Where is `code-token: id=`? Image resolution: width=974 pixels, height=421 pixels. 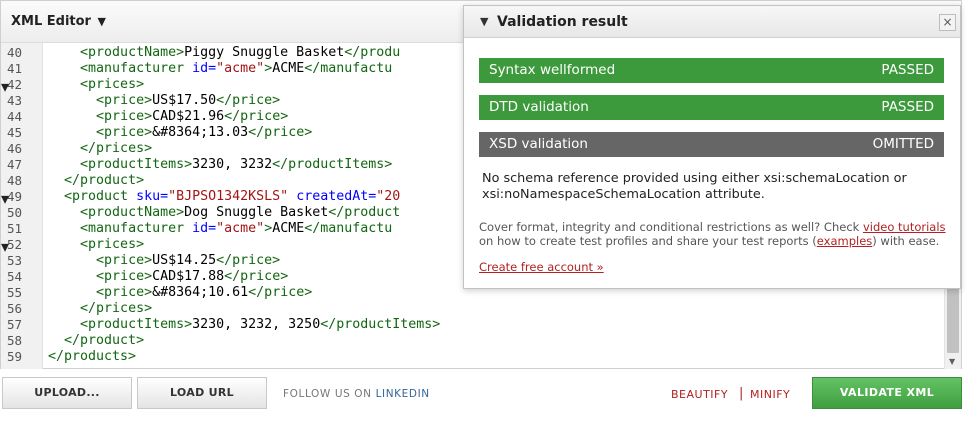
code-token: id= is located at coordinates (204, 228).